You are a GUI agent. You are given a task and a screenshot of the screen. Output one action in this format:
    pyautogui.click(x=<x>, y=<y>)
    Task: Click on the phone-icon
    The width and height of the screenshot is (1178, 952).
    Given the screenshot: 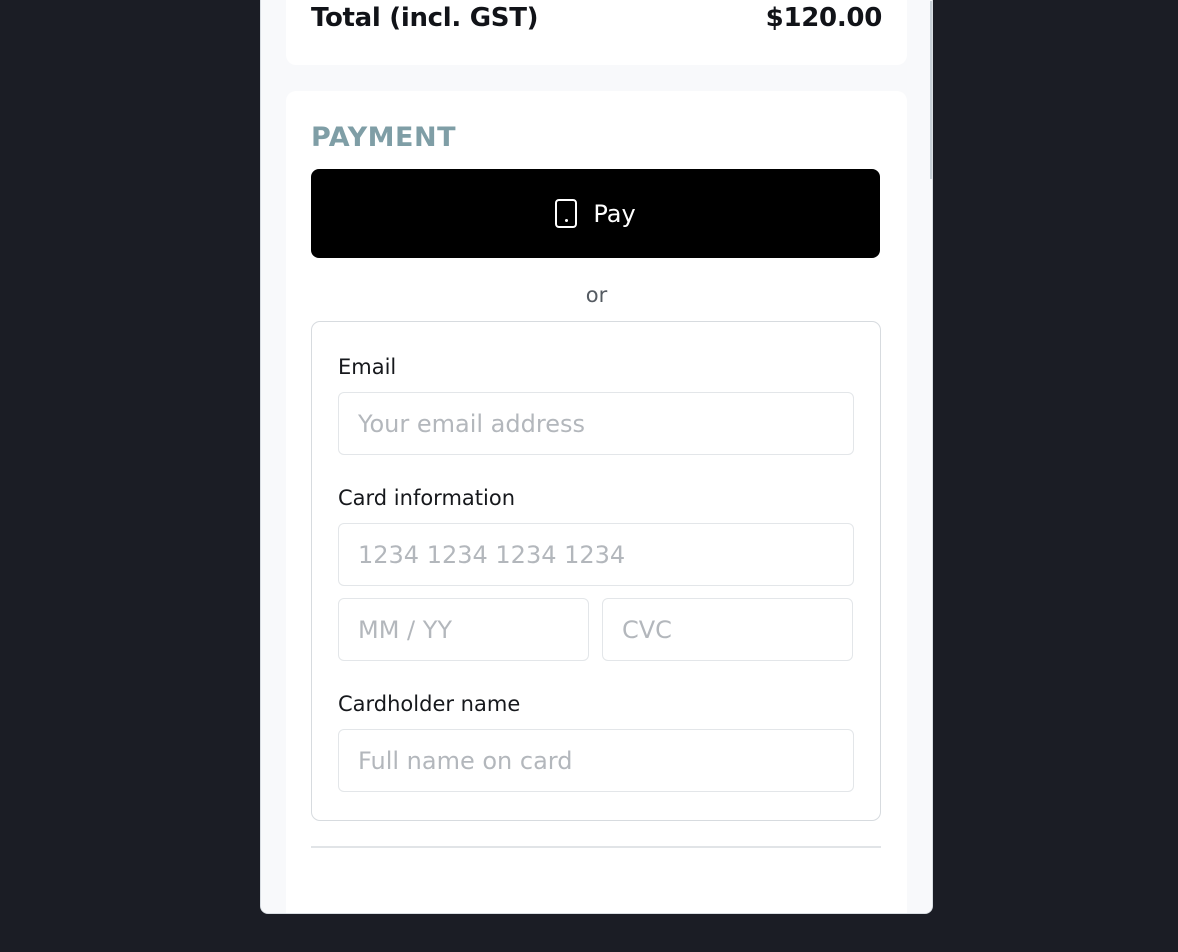 What is the action you would take?
    pyautogui.click(x=566, y=213)
    